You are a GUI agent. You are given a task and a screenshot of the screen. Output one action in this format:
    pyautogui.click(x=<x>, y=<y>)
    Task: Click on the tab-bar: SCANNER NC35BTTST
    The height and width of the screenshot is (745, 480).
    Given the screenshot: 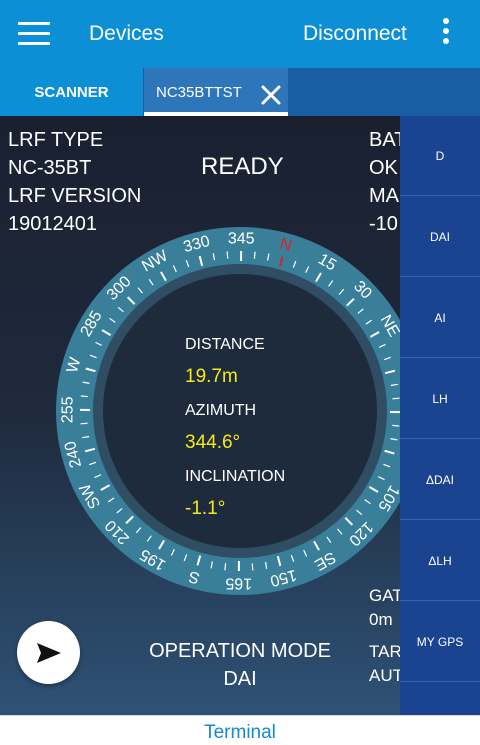 What is the action you would take?
    pyautogui.click(x=240, y=92)
    